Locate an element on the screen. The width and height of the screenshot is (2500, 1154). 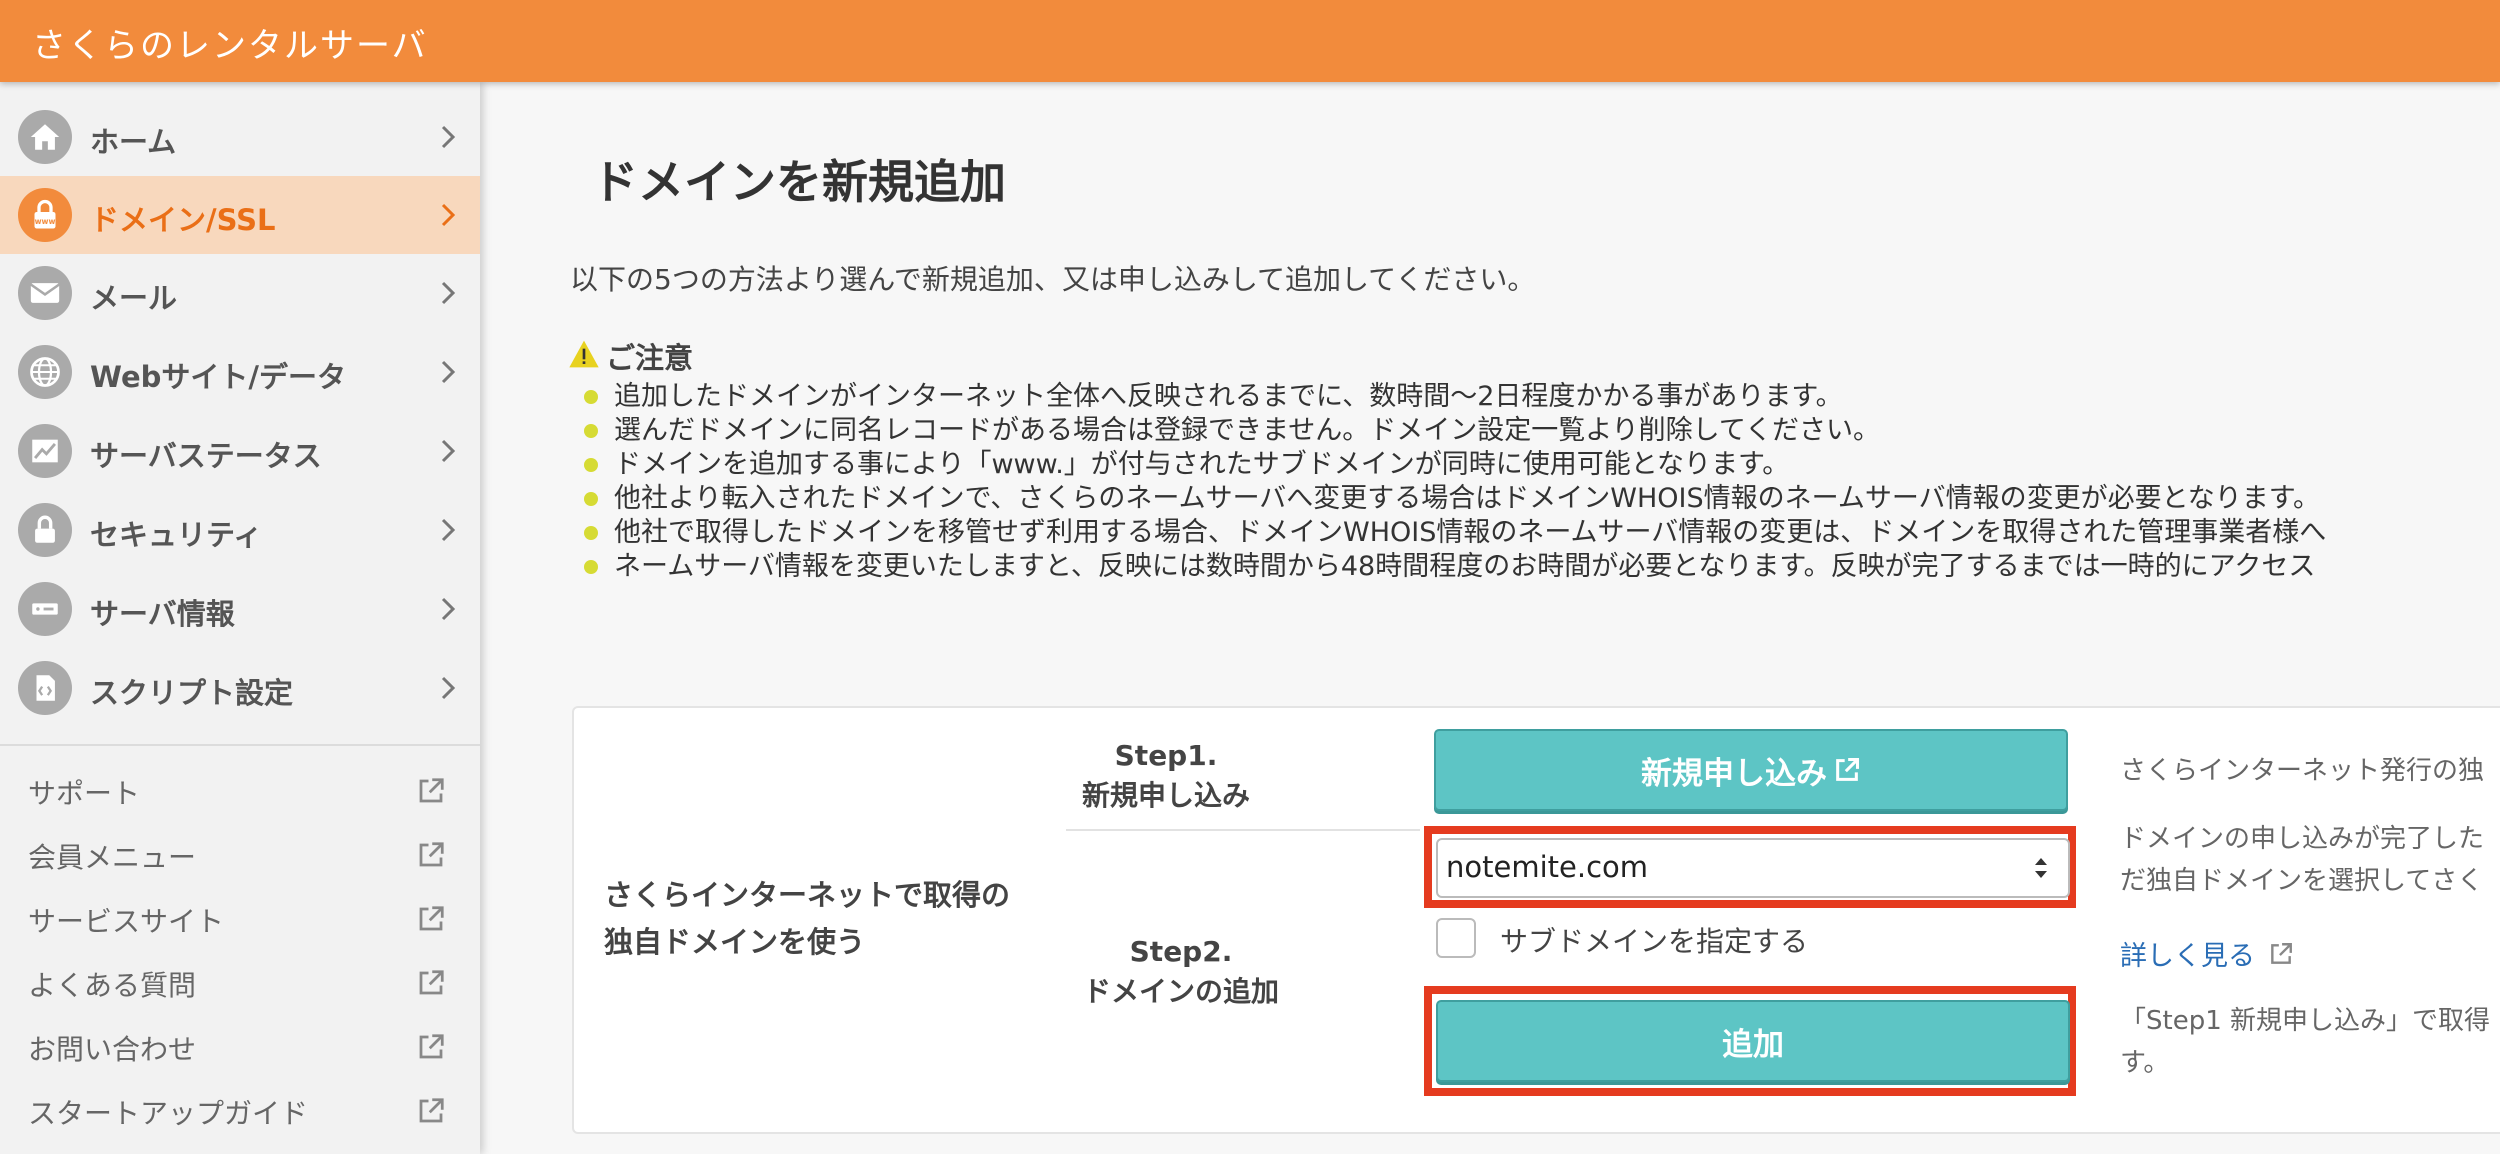
sidebar-item-label: メール is located at coordinates (134, 298).